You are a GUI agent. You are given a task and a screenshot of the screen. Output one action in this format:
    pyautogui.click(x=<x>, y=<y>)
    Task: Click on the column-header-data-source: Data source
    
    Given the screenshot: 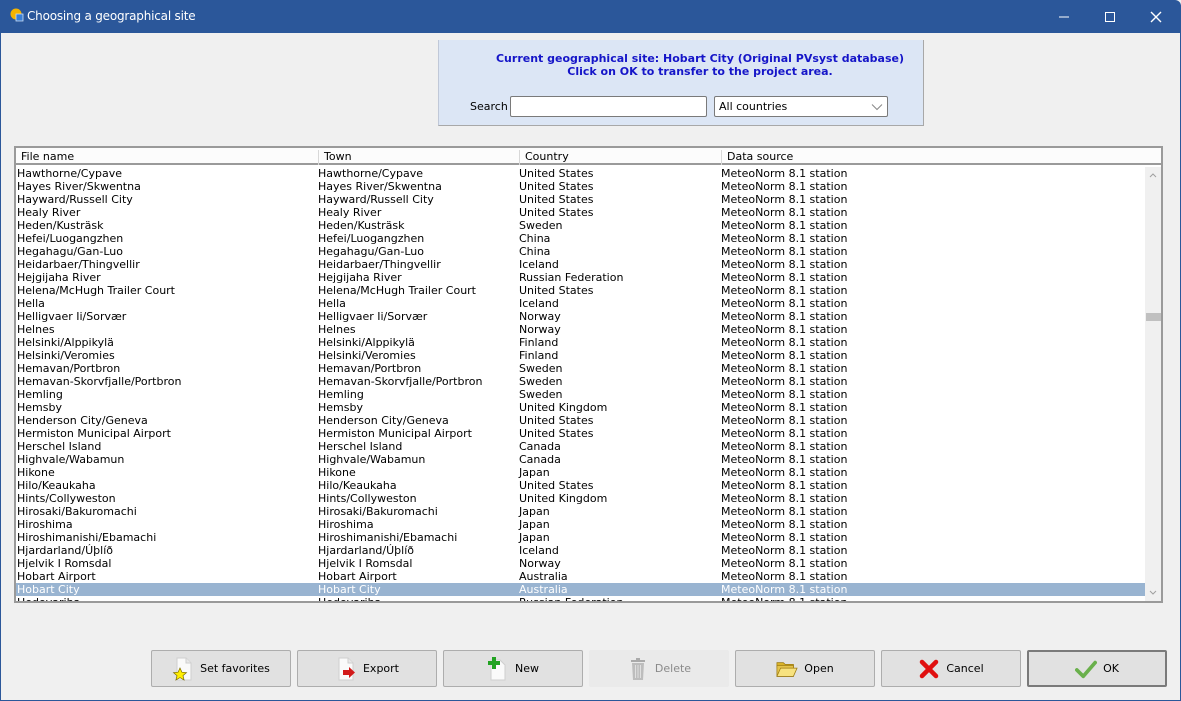 What is the action you would take?
    pyautogui.click(x=941, y=157)
    